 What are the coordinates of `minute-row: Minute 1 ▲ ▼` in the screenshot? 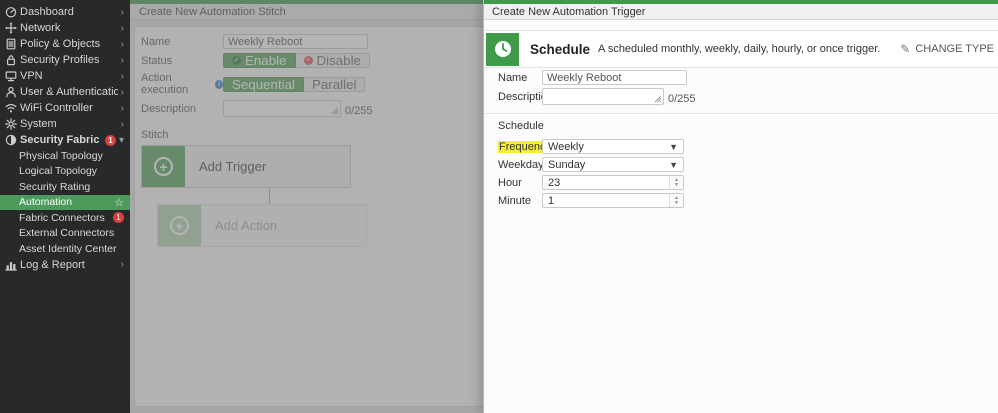 It's located at (741, 200).